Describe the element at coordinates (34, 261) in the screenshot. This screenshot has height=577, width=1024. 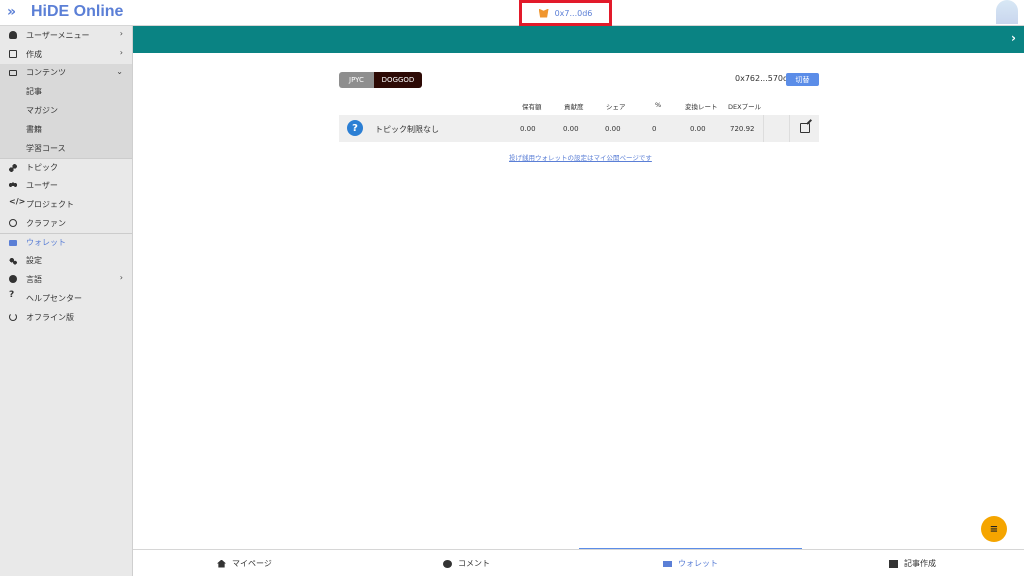
I see `sidebar-item-label: 設定` at that location.